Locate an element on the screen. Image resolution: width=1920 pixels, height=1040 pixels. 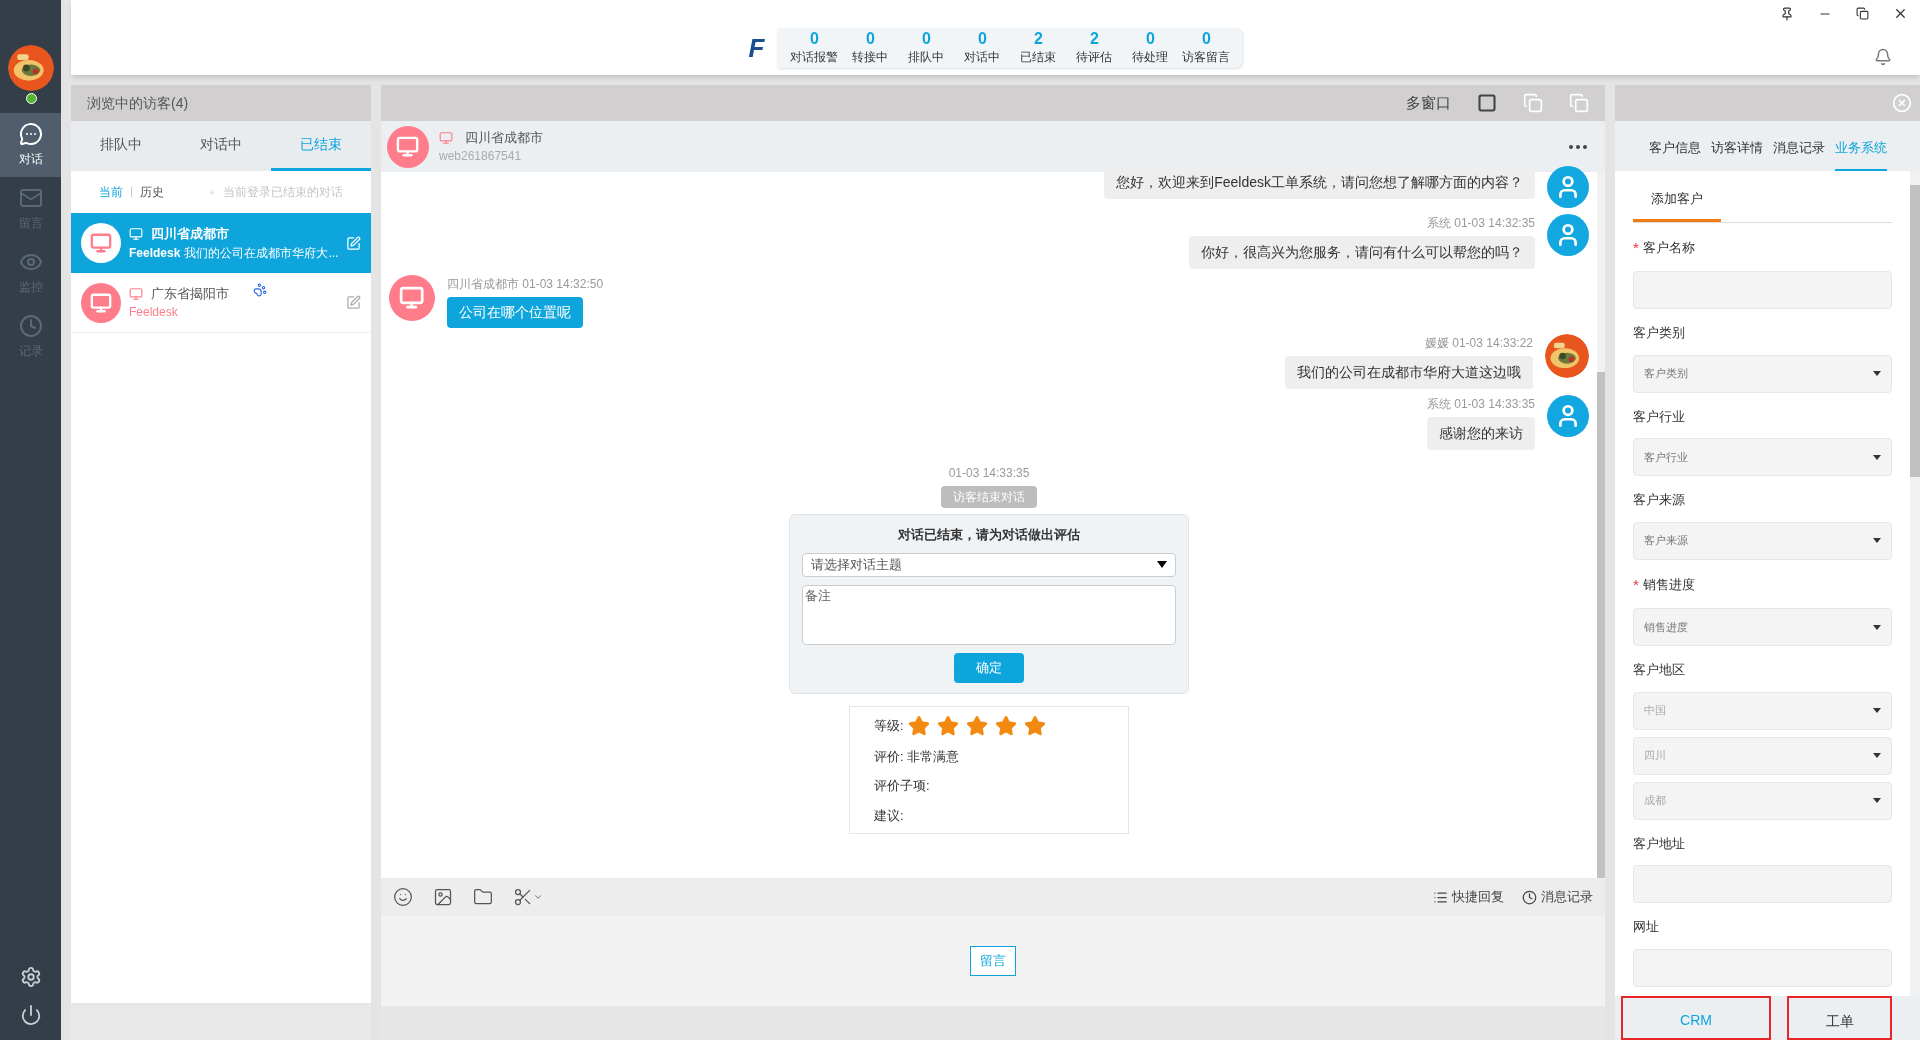
select-field: 客户来源 is located at coordinates (1762, 540).